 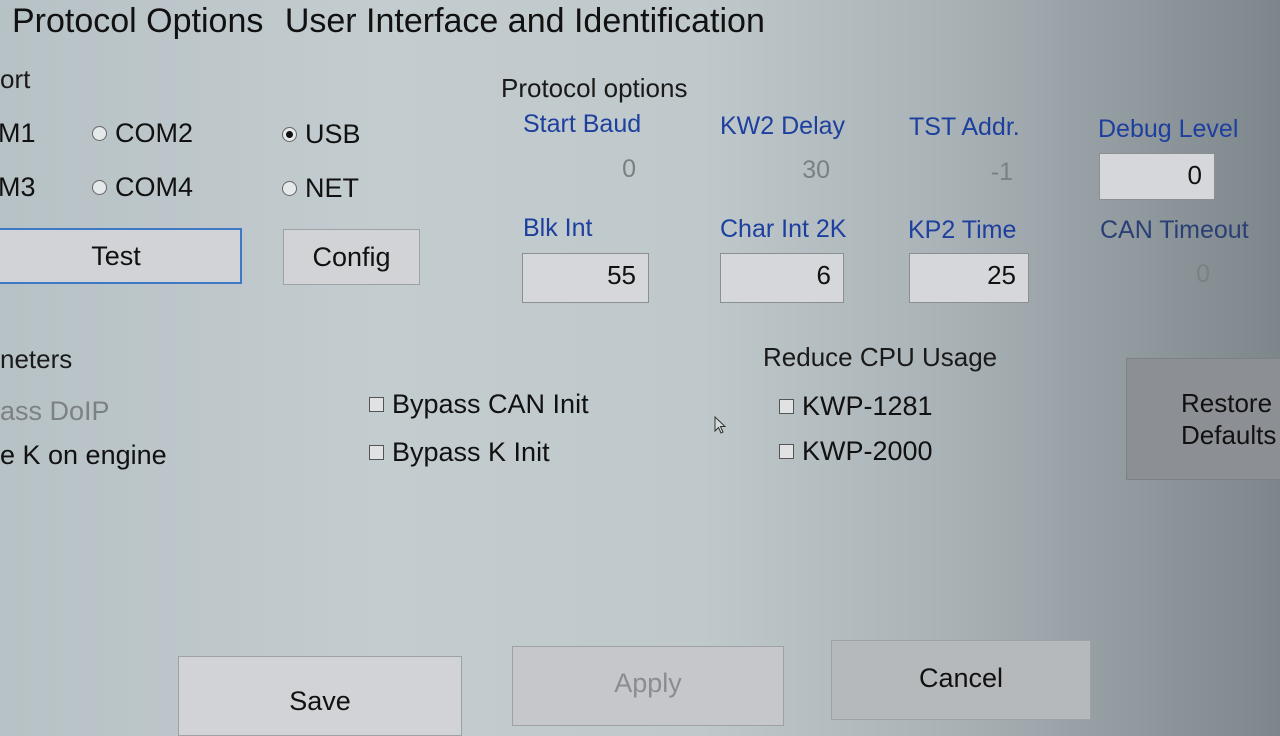 What do you see at coordinates (964, 127) in the screenshot?
I see `tst-addr-label: TST Addr.` at bounding box center [964, 127].